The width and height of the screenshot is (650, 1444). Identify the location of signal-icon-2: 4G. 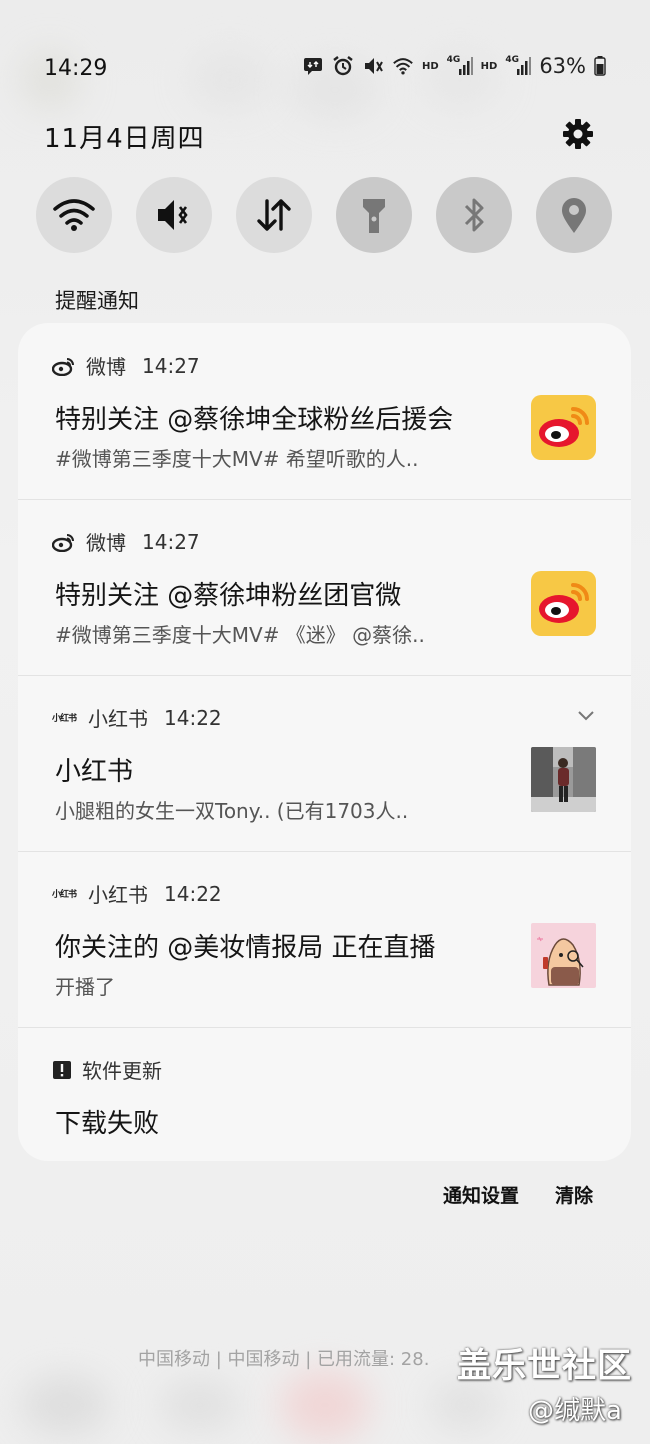
(518, 66).